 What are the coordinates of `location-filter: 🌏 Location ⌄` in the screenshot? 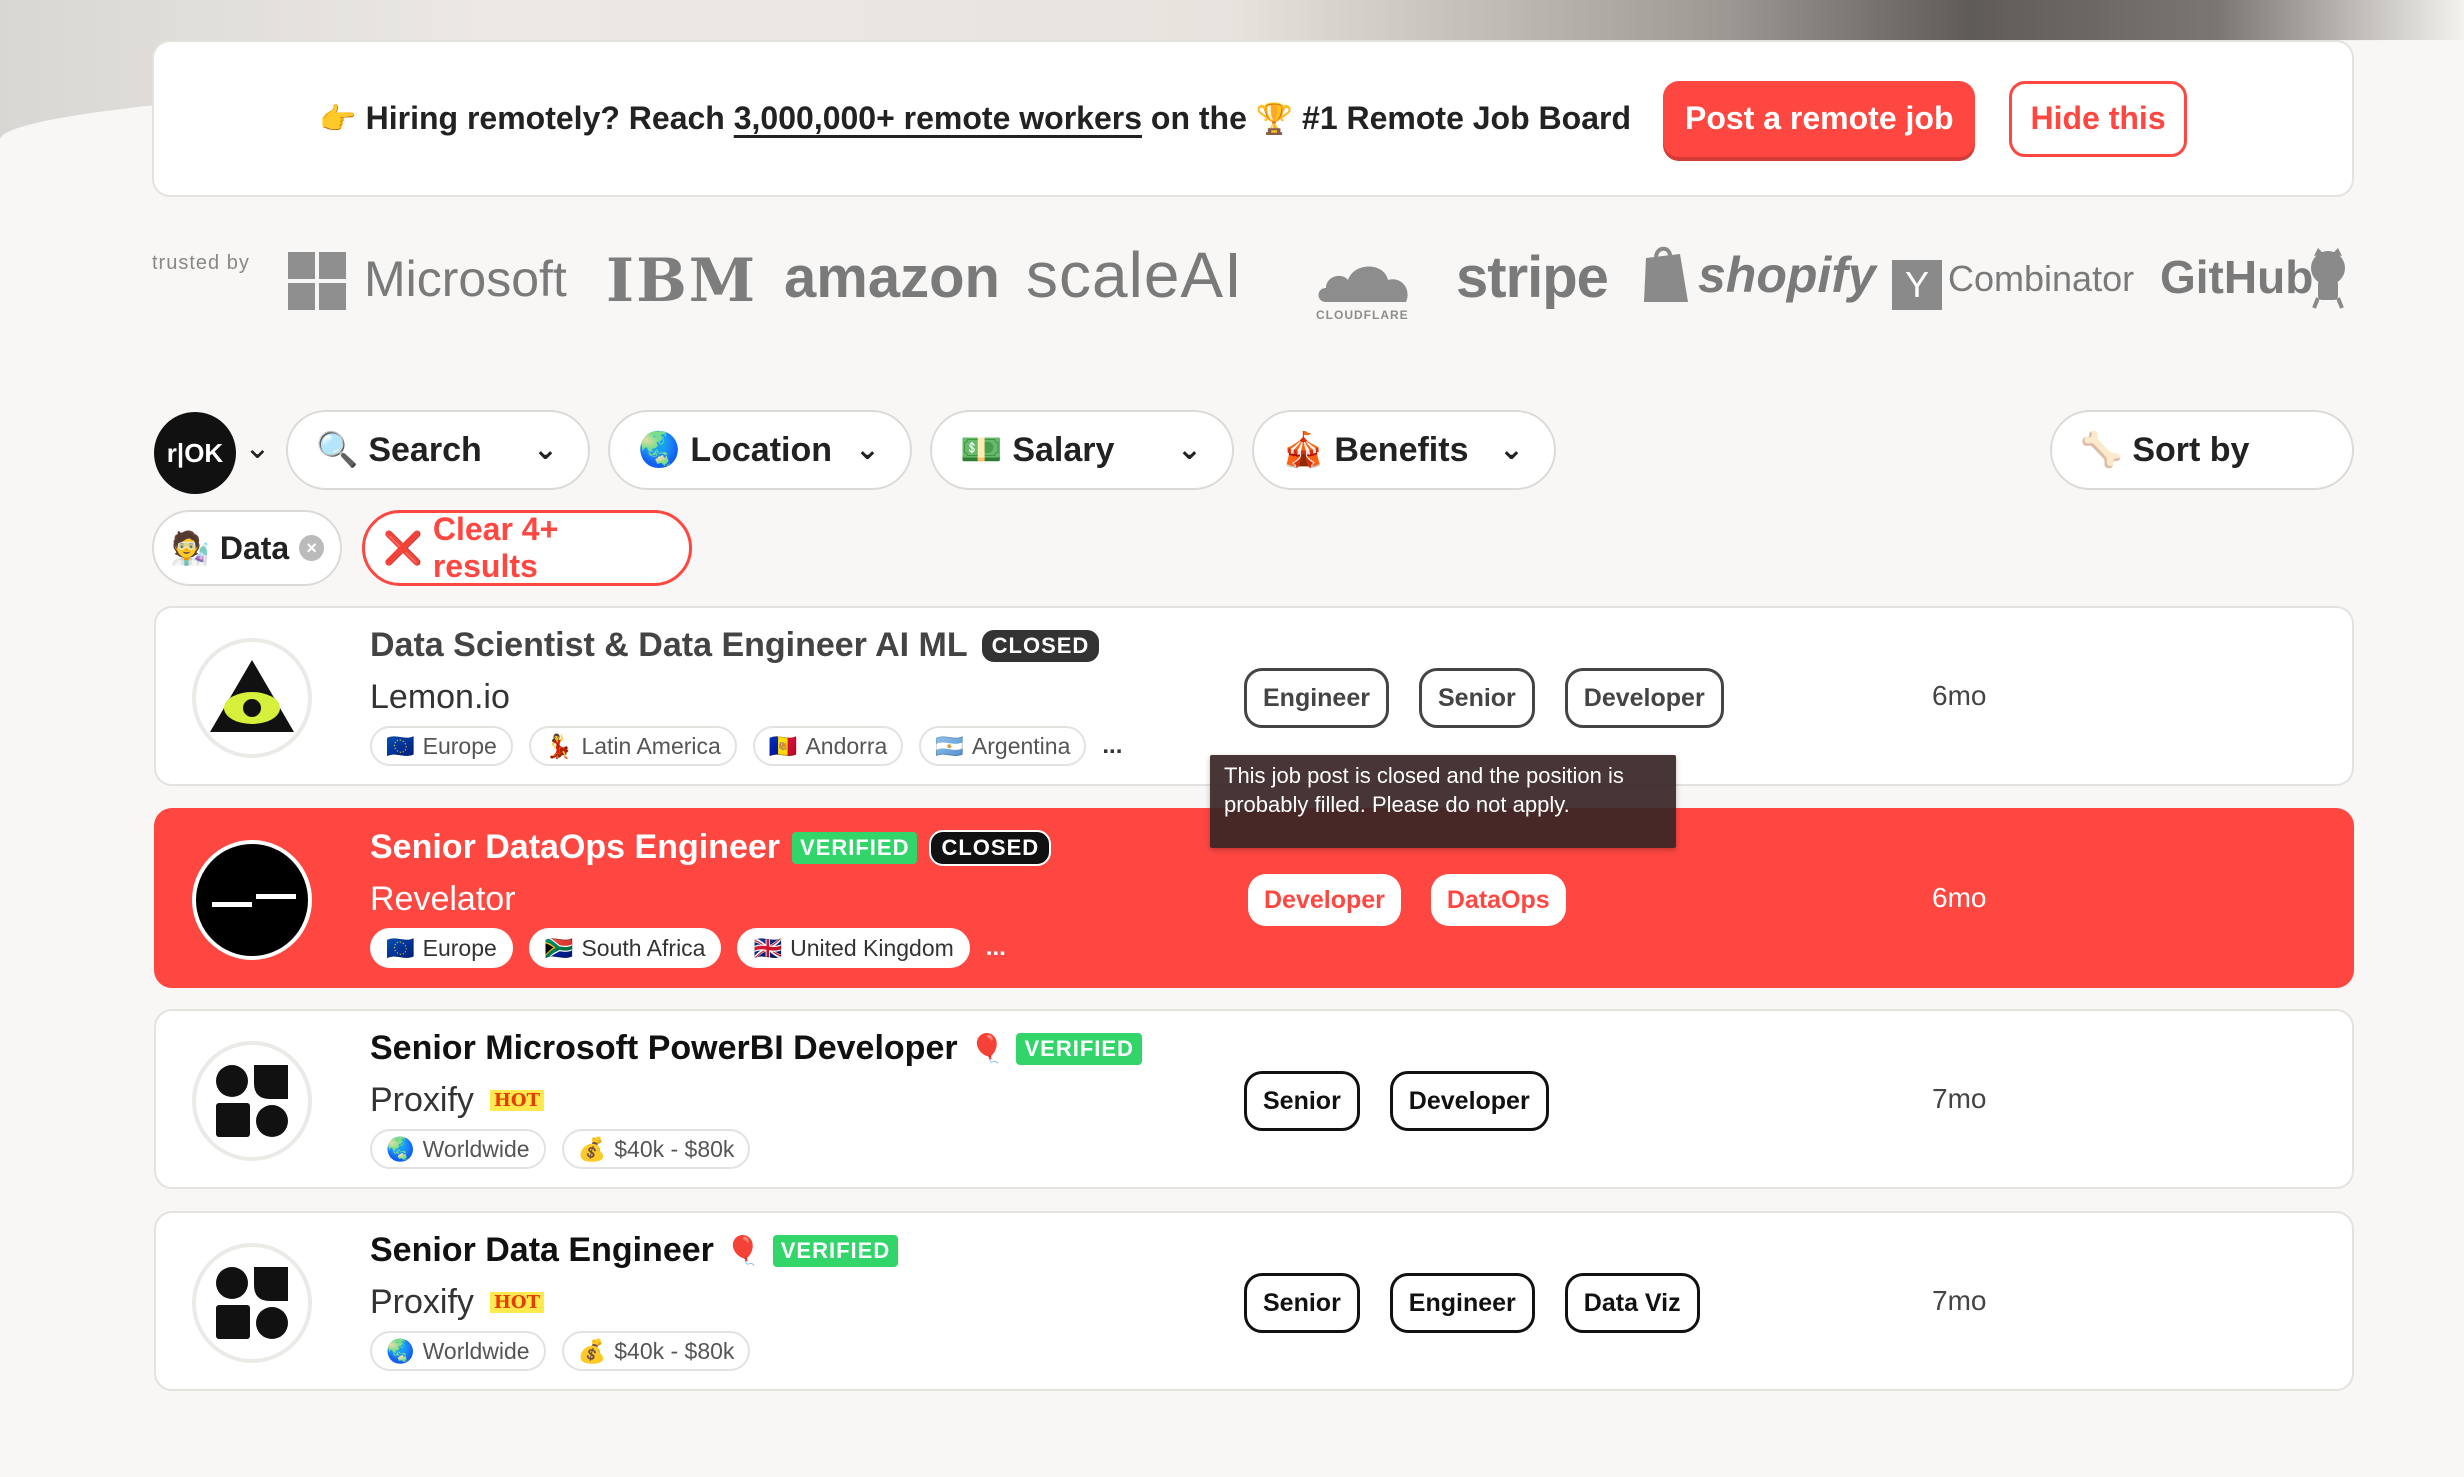 It's located at (760, 450).